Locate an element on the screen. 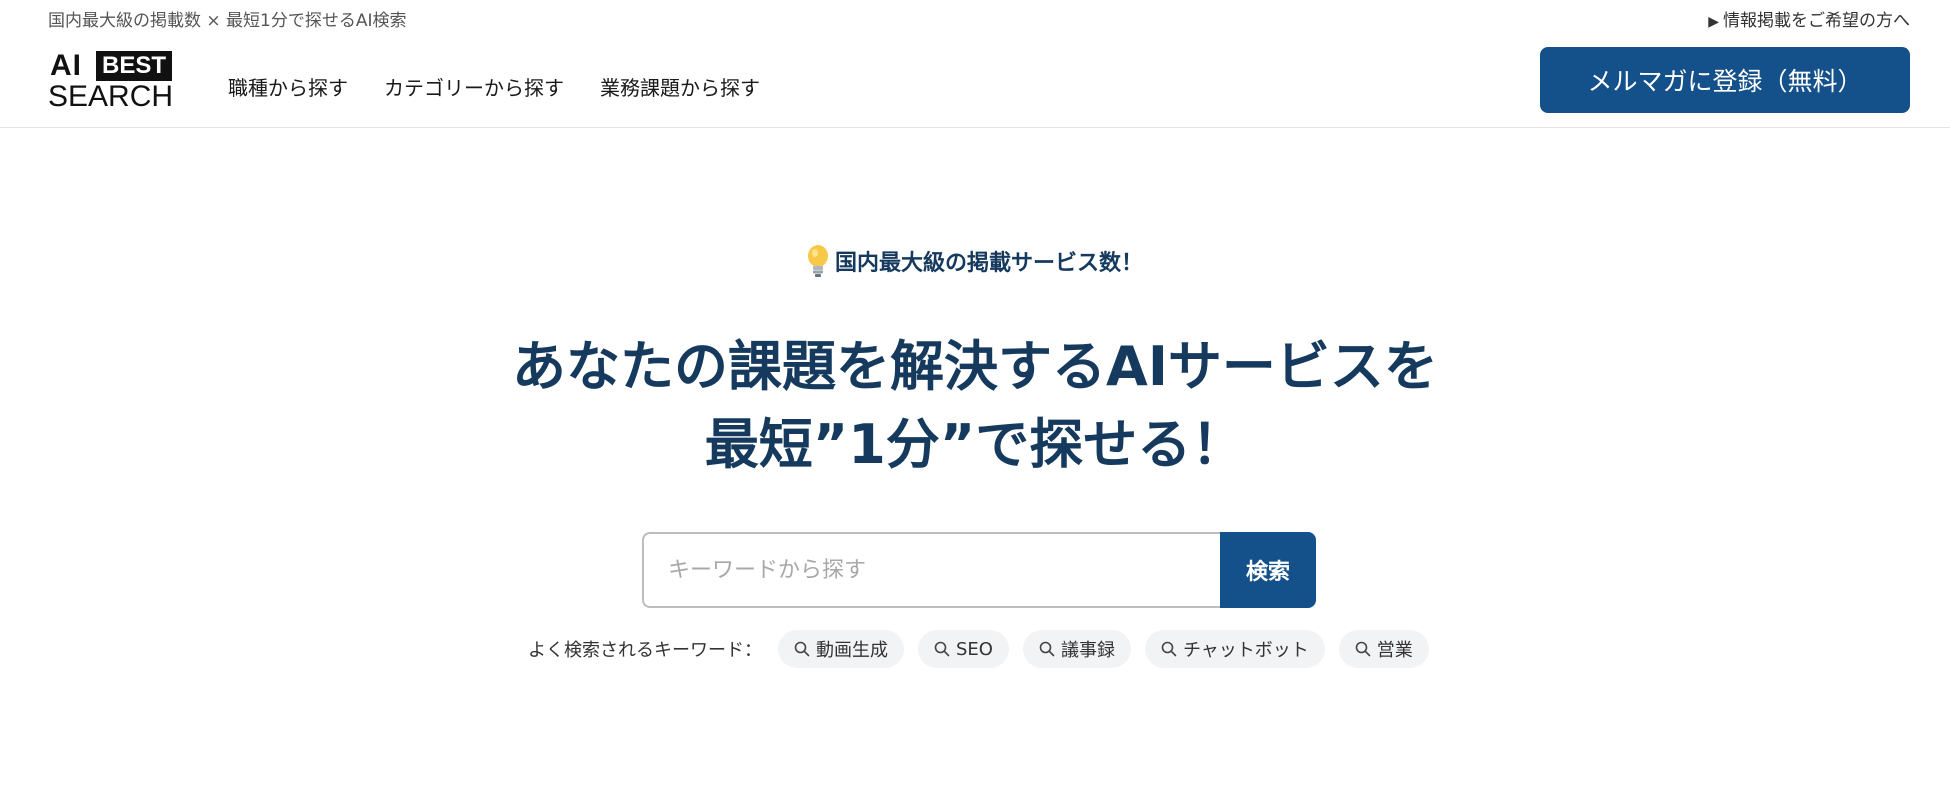 The width and height of the screenshot is (1950, 802). site-logo: AI BEST SEARCH is located at coordinates (113, 80).